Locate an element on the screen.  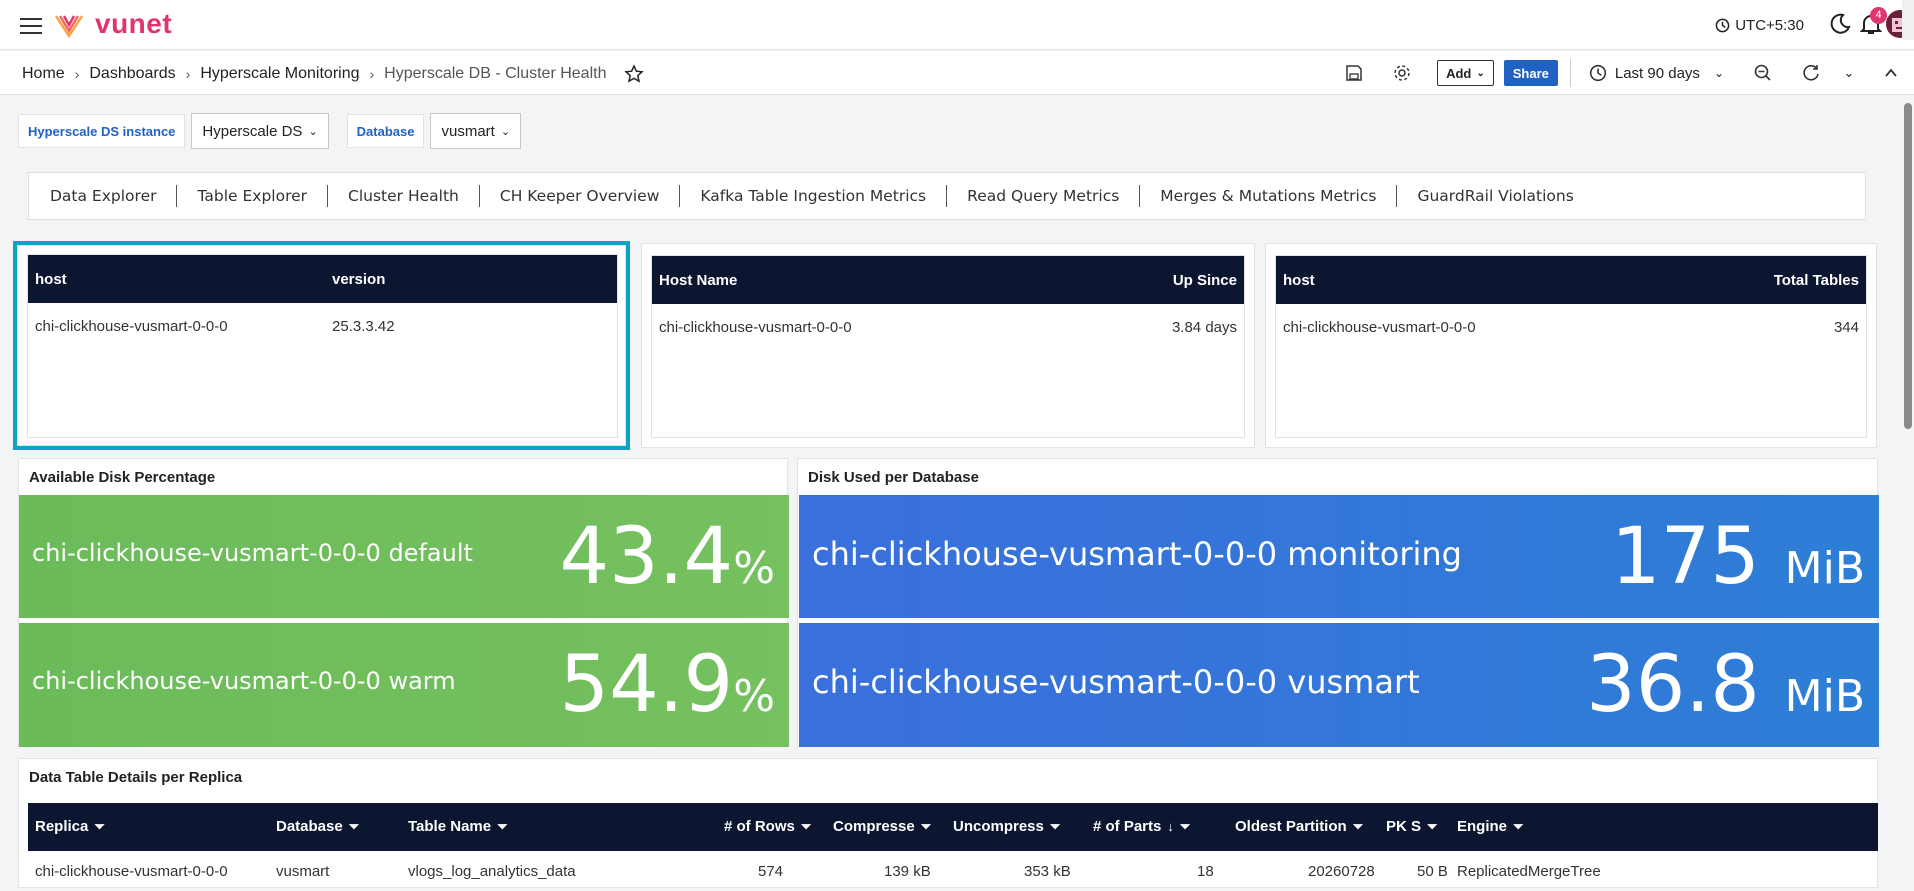
tab-data-explorer: Data Explorer is located at coordinates (114, 196).